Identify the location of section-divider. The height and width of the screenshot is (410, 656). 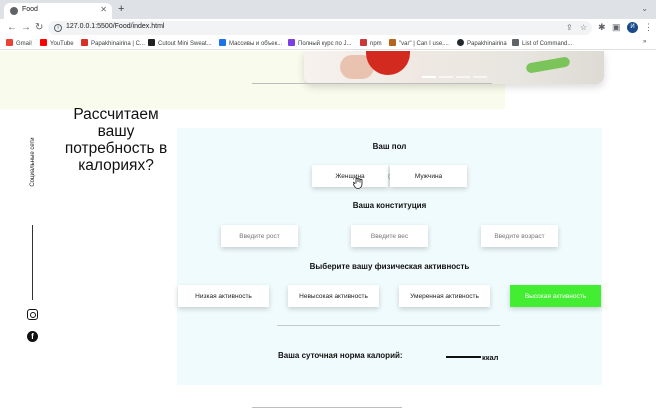
(372, 83).